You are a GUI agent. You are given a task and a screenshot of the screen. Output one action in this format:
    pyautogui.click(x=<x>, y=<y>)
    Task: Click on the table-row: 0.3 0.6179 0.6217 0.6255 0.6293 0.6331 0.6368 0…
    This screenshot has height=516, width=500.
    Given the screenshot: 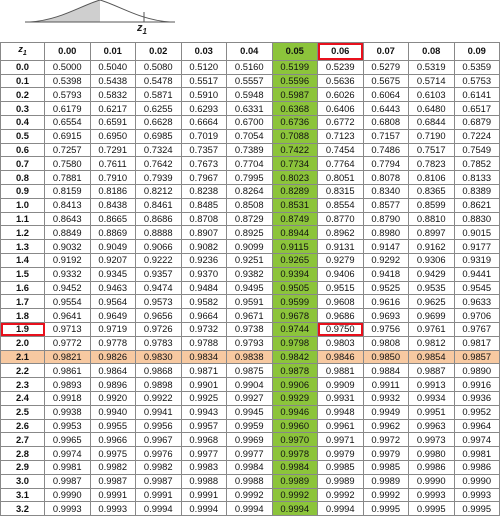 What is the action you would take?
    pyautogui.click(x=250, y=109)
    